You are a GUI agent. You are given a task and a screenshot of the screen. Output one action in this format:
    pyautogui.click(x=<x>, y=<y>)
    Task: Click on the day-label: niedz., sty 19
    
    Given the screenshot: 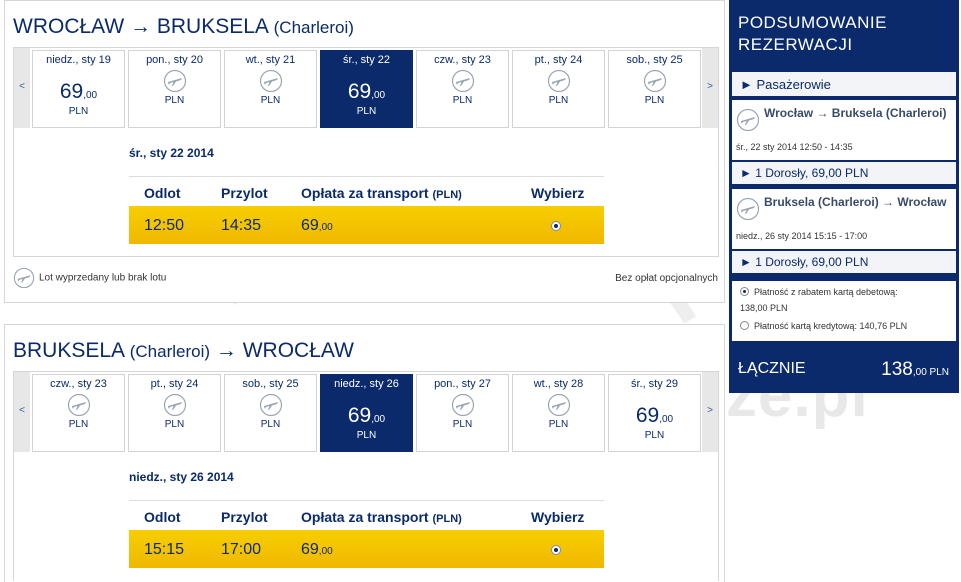 What is the action you would take?
    pyautogui.click(x=78, y=60)
    